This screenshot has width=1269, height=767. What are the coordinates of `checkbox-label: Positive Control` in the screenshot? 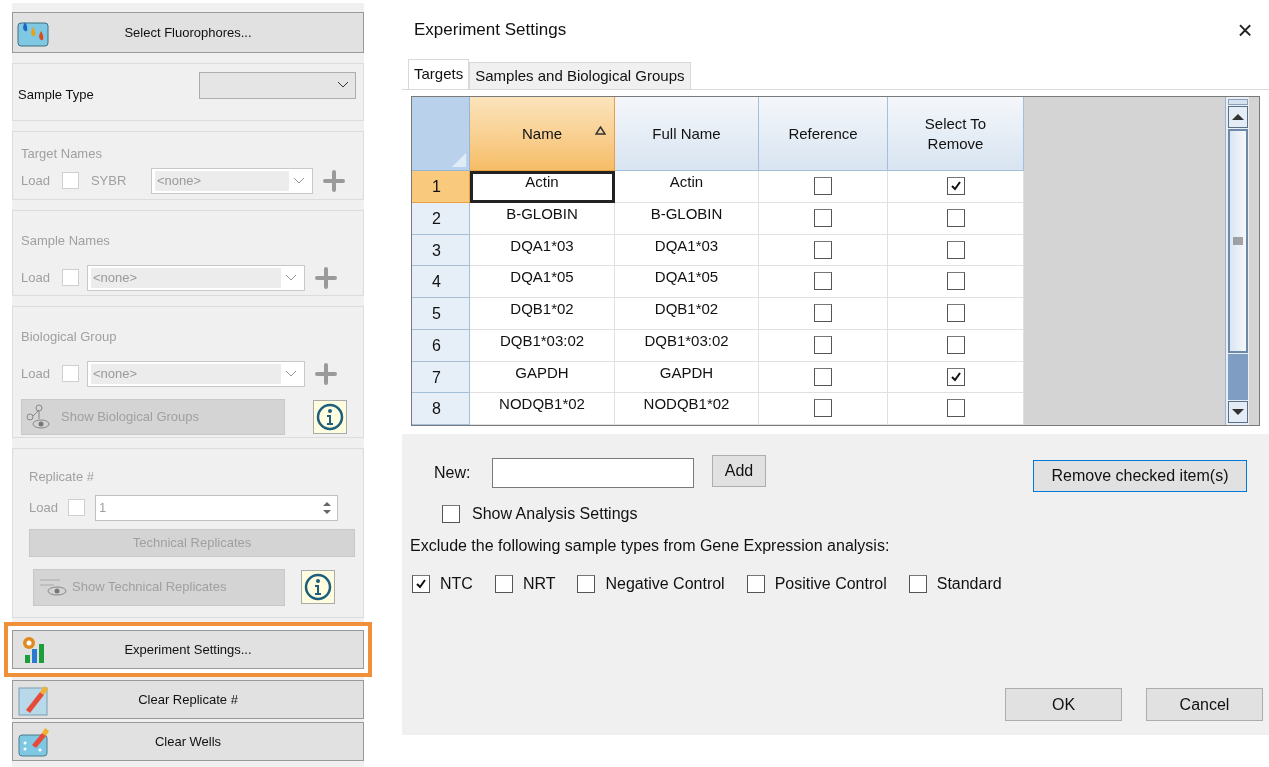 It's located at (830, 584).